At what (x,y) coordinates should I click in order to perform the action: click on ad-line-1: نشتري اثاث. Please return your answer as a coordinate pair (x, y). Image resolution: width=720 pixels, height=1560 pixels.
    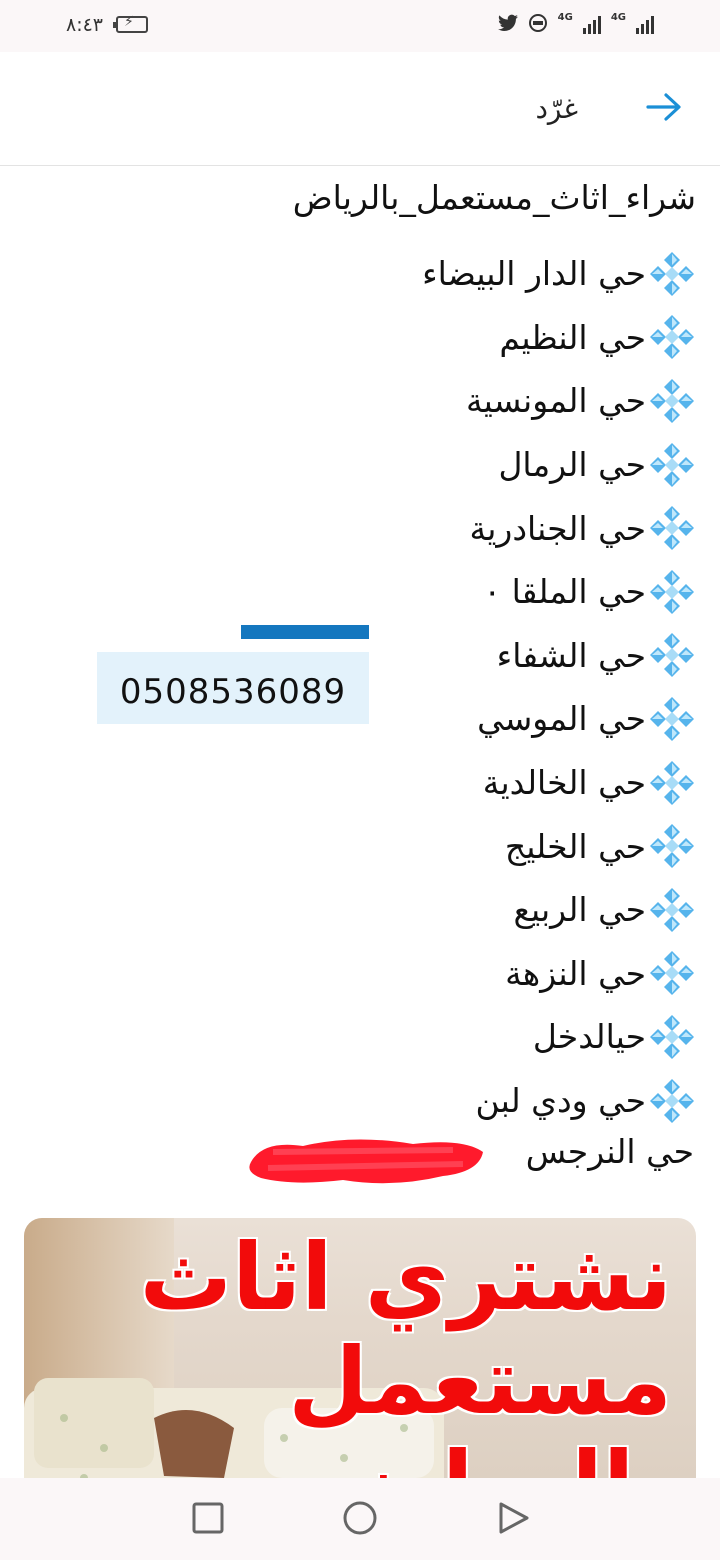
    Looking at the image, I should click on (405, 1277).